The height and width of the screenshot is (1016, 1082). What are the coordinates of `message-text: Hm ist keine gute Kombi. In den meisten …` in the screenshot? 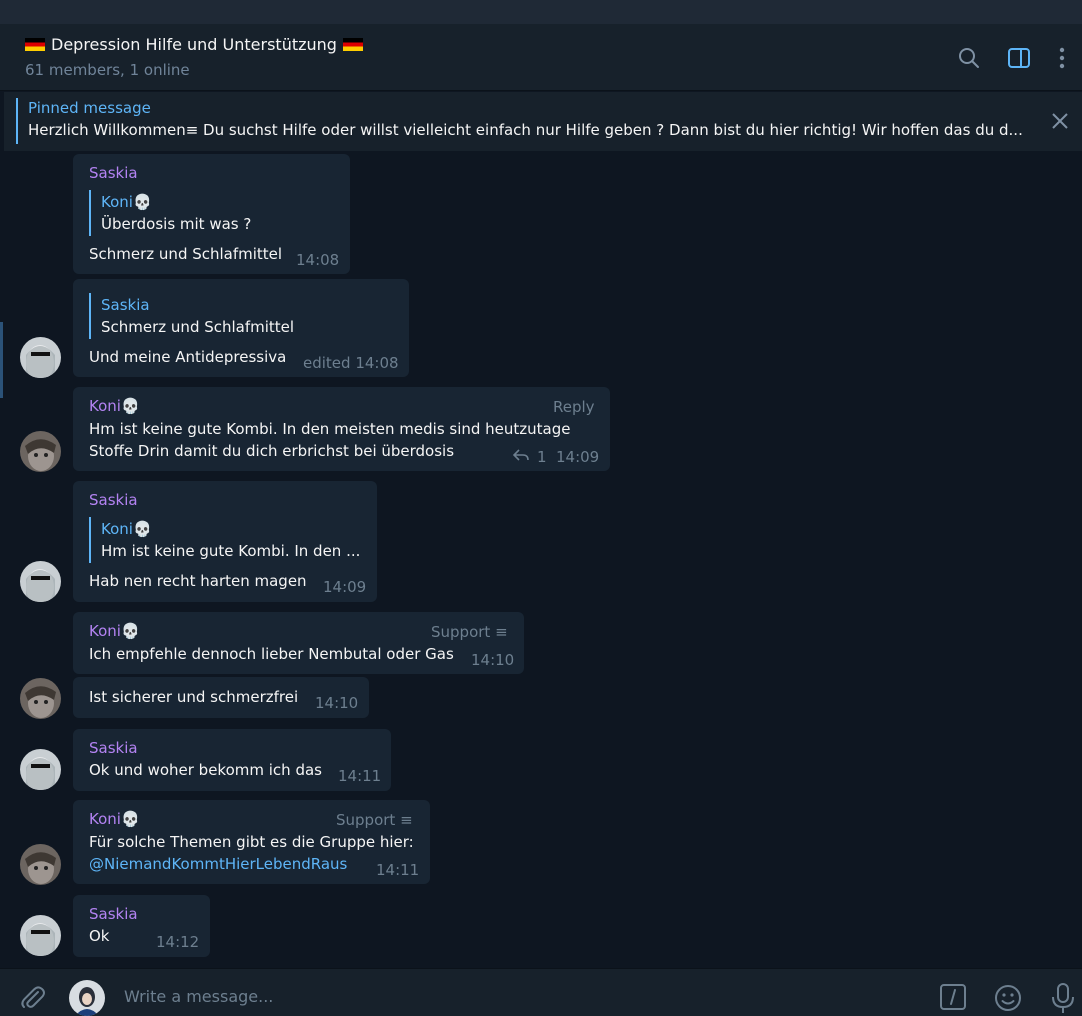 It's located at (330, 429).